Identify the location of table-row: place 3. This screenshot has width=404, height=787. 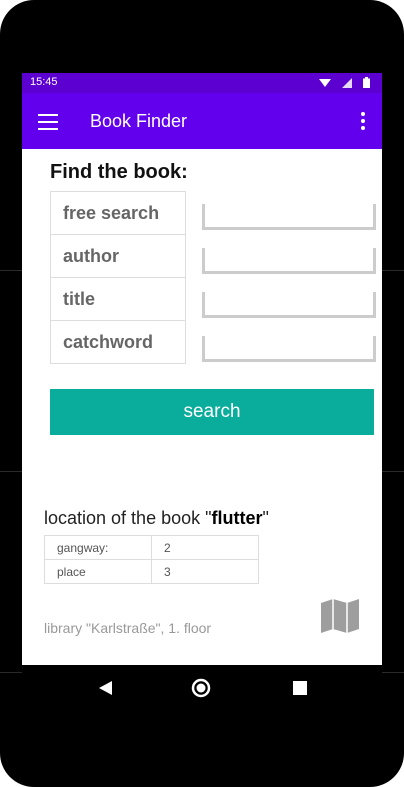
(151, 571).